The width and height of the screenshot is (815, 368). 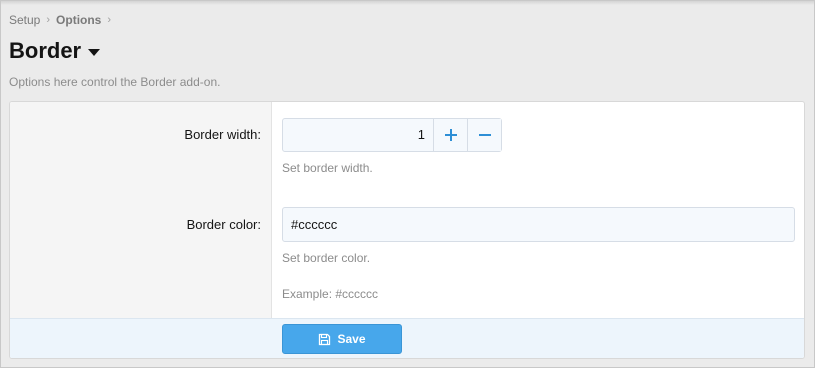 I want to click on border-color-example: Example: #cccccc, so click(x=330, y=294).